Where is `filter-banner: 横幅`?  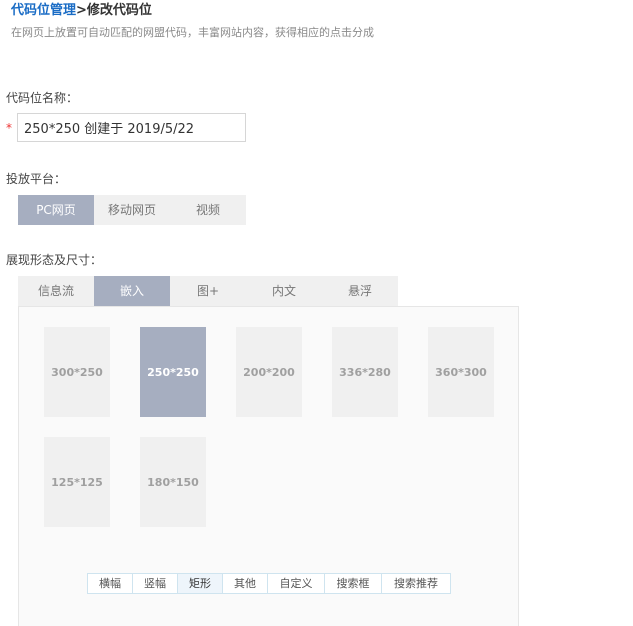 filter-banner: 横幅 is located at coordinates (110, 583).